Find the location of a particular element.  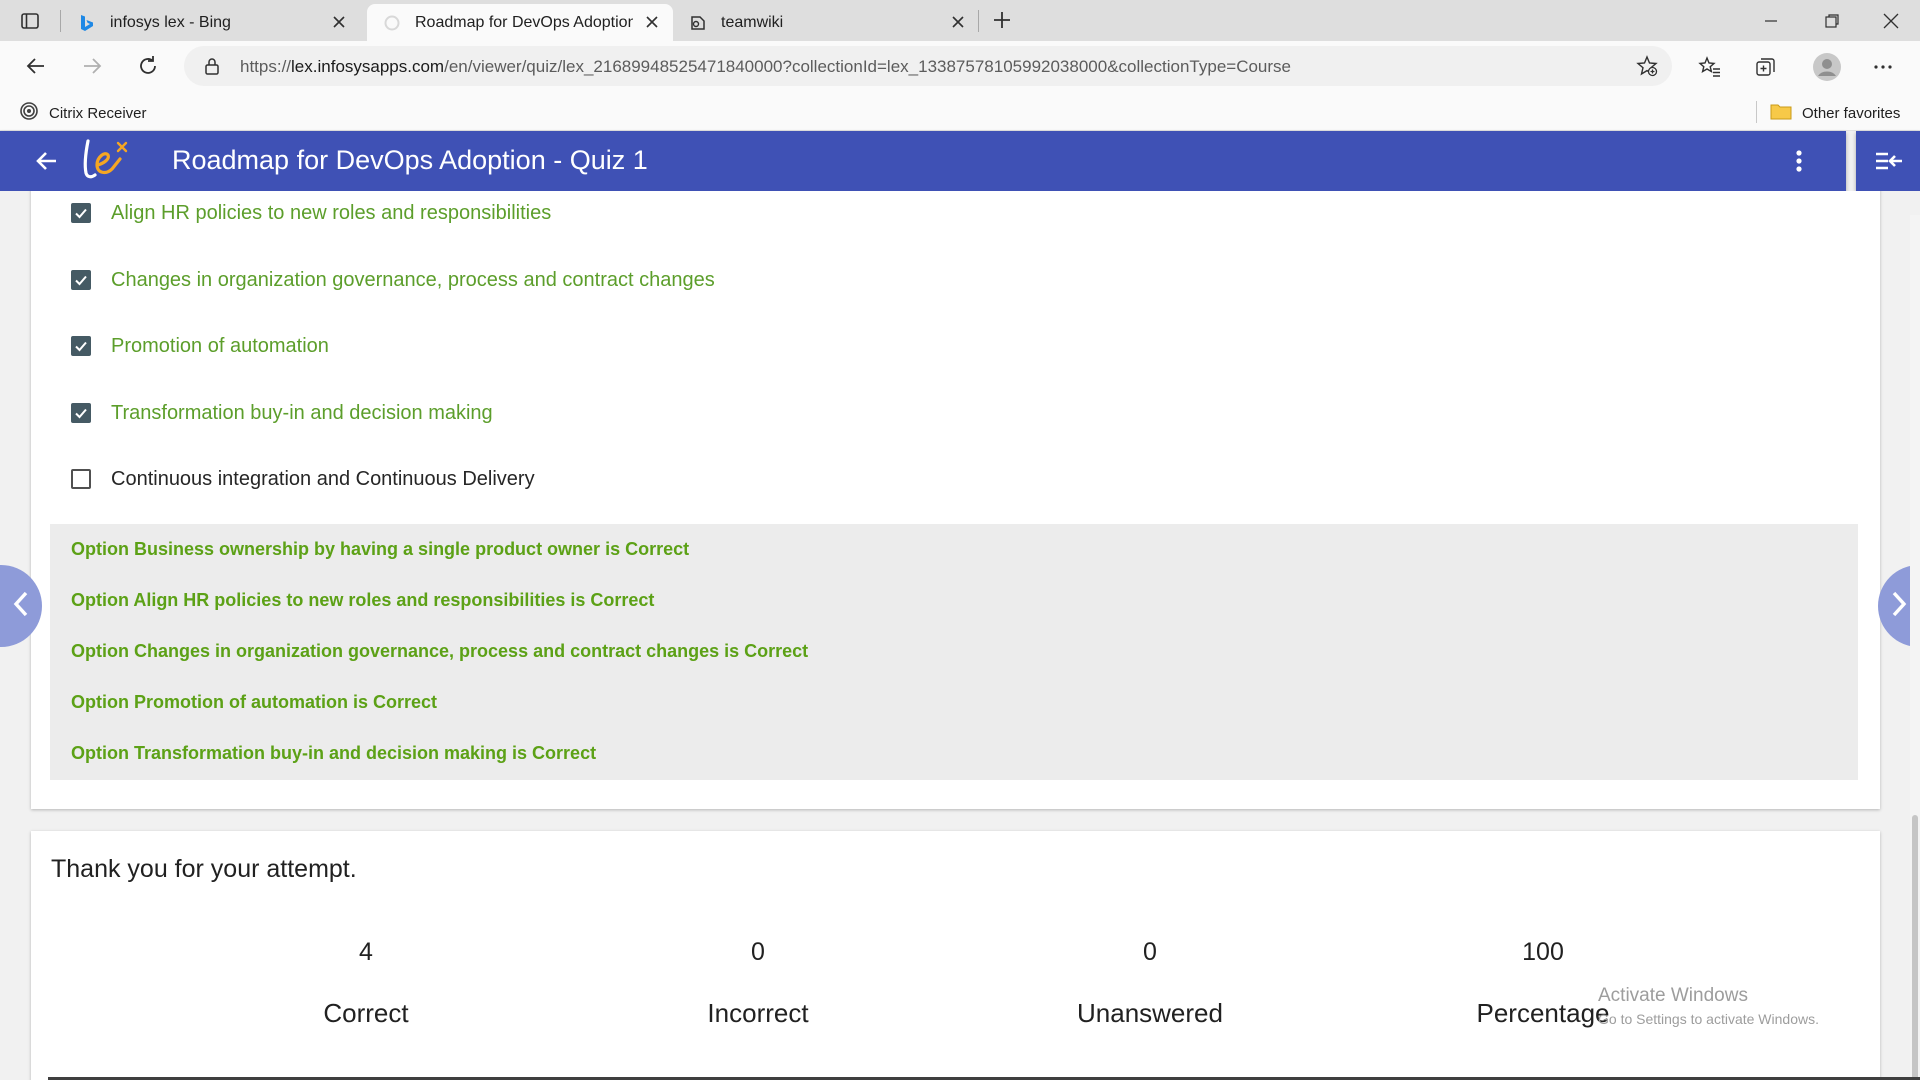

stat-value: 100 is located at coordinates (1543, 952).